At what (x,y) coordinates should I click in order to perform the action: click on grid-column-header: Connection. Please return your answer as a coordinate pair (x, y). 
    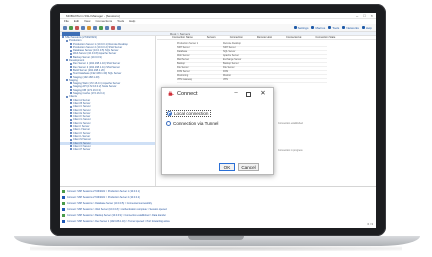
    Looking at the image, I should click on (236, 37).